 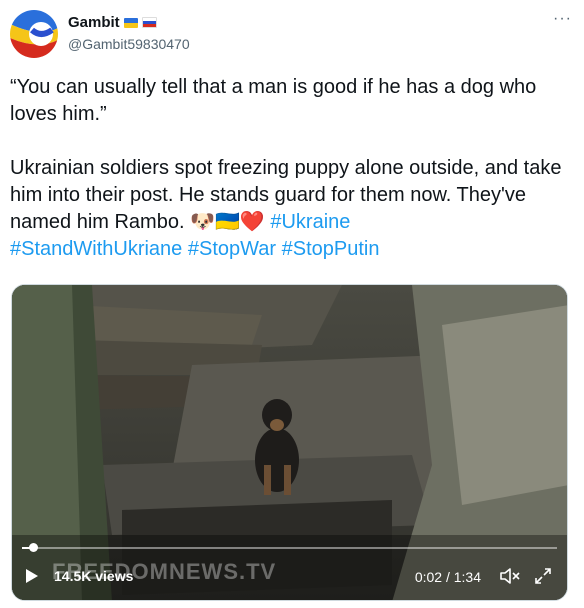 What do you see at coordinates (130, 22) in the screenshot?
I see `ukraine-flag-icon` at bounding box center [130, 22].